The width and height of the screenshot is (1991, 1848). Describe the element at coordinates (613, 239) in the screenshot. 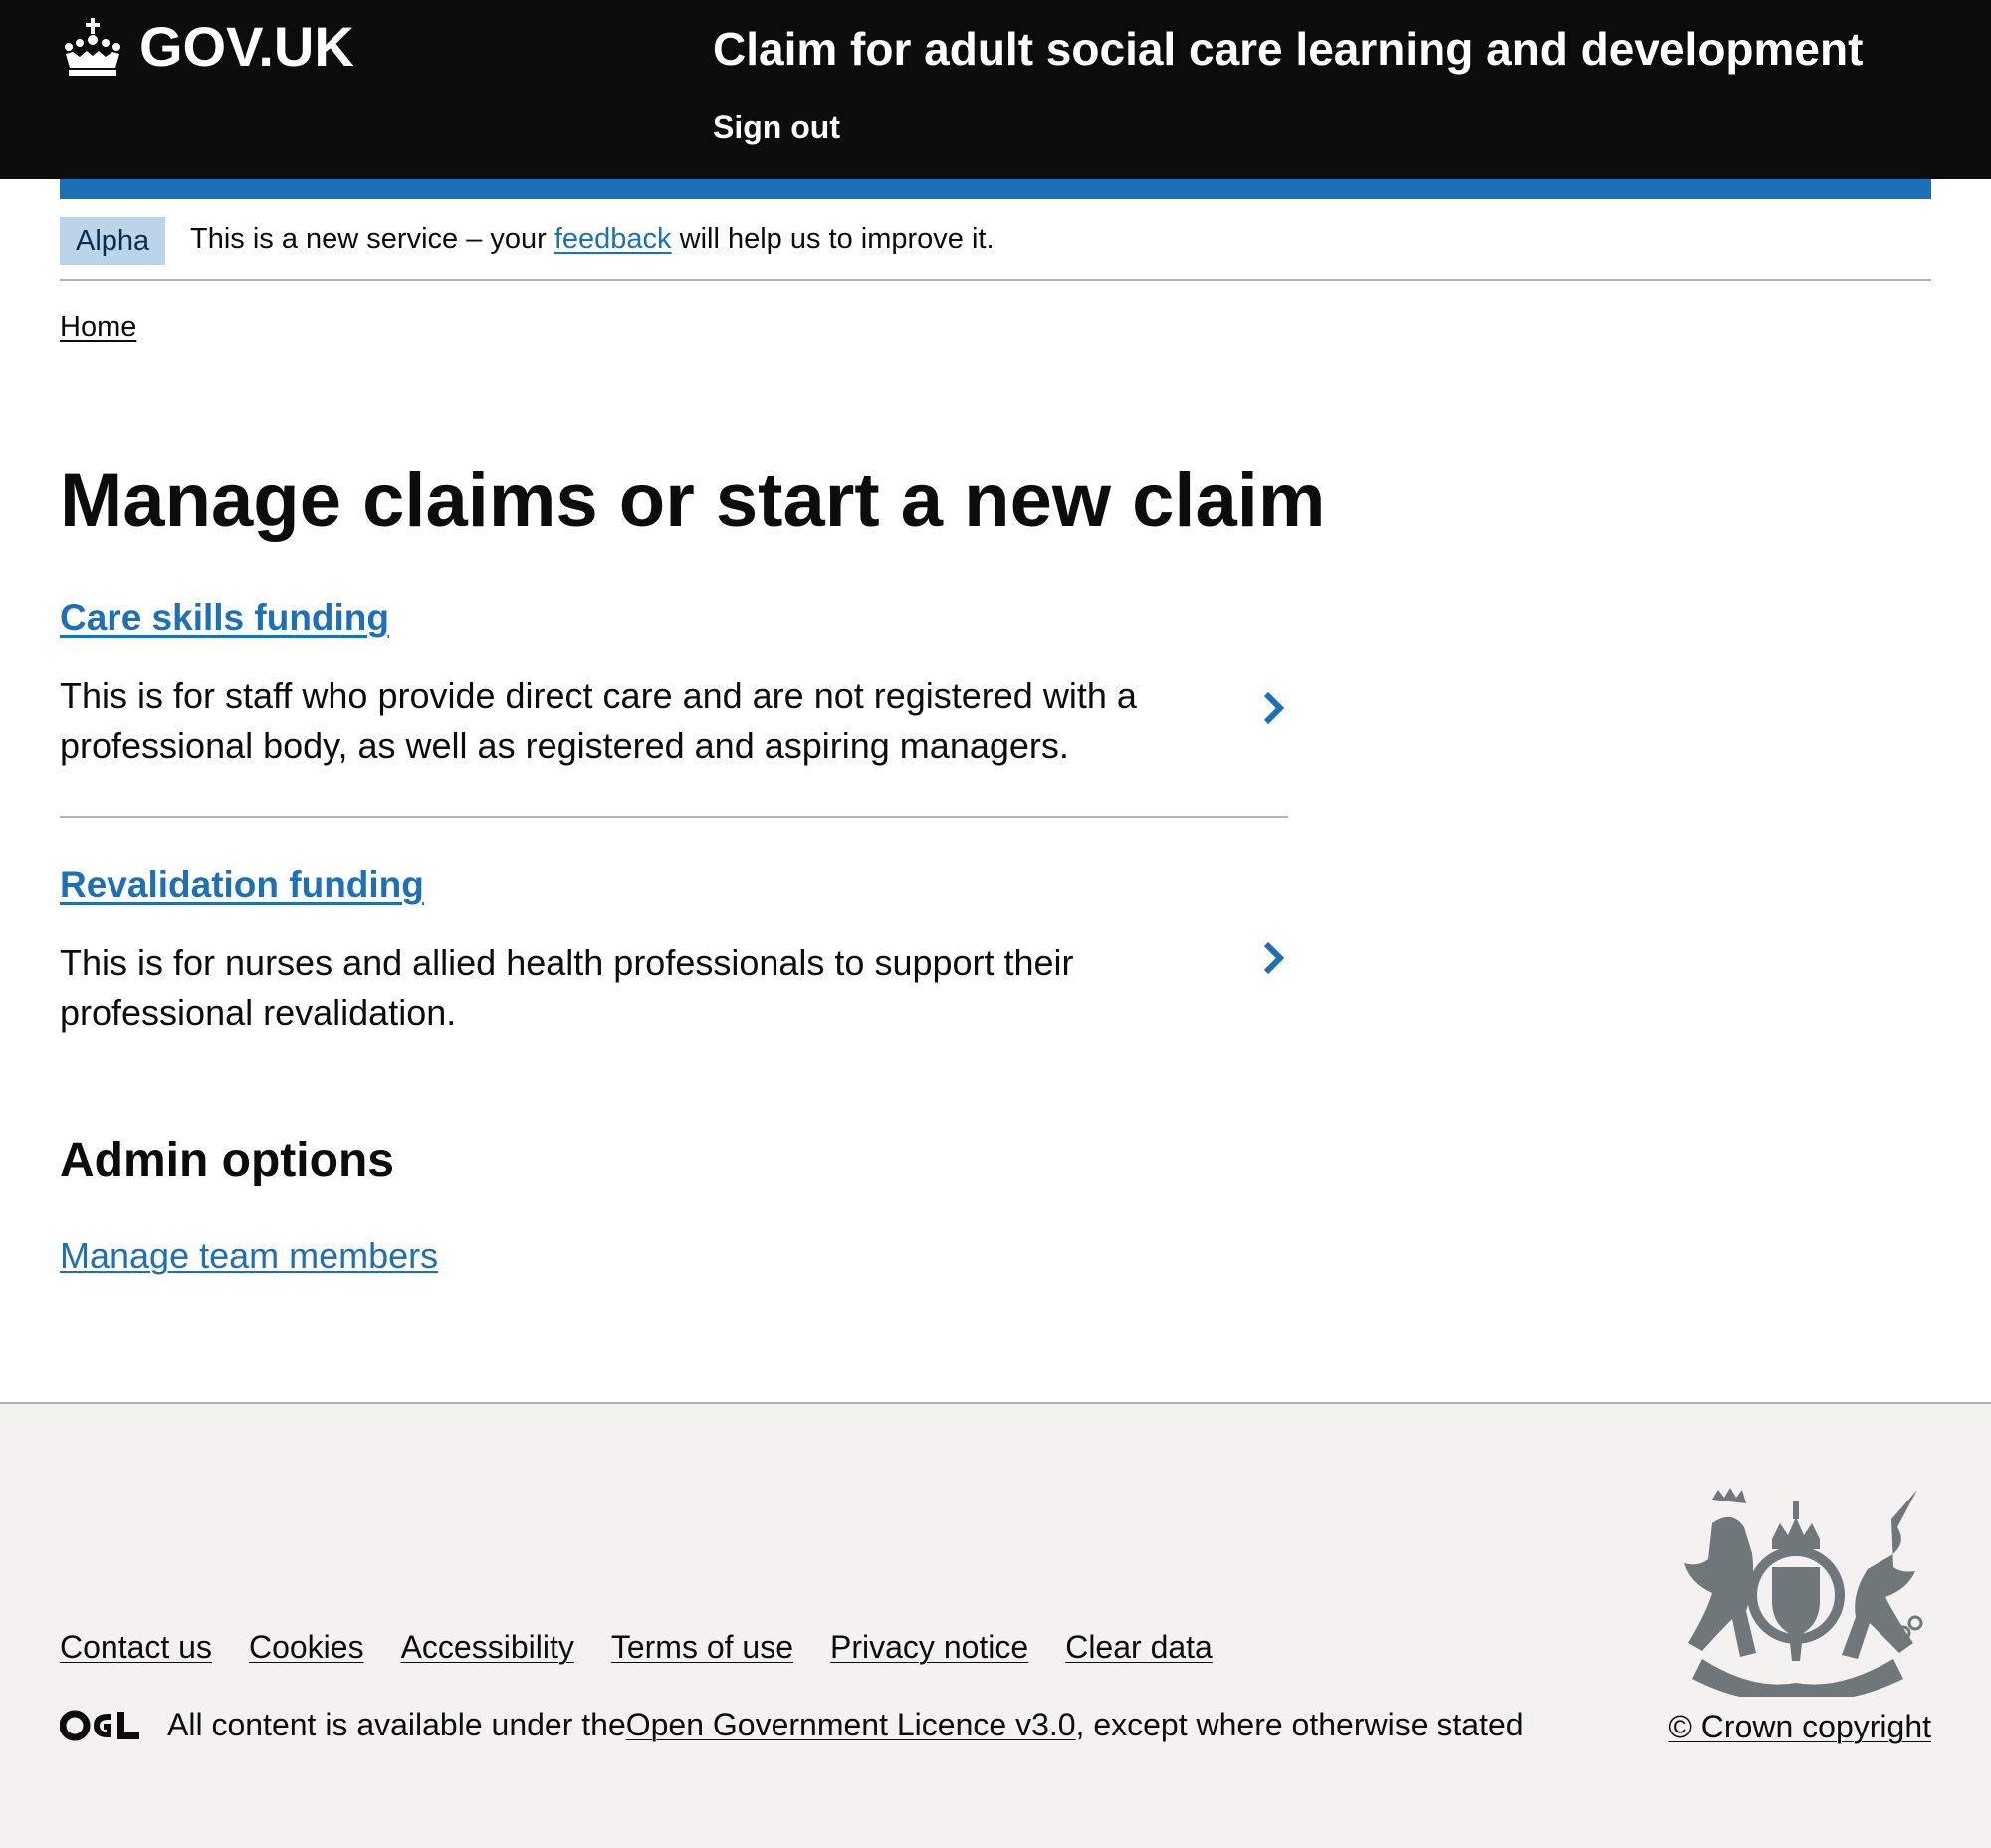

I see `feedback-link: feedback` at that location.